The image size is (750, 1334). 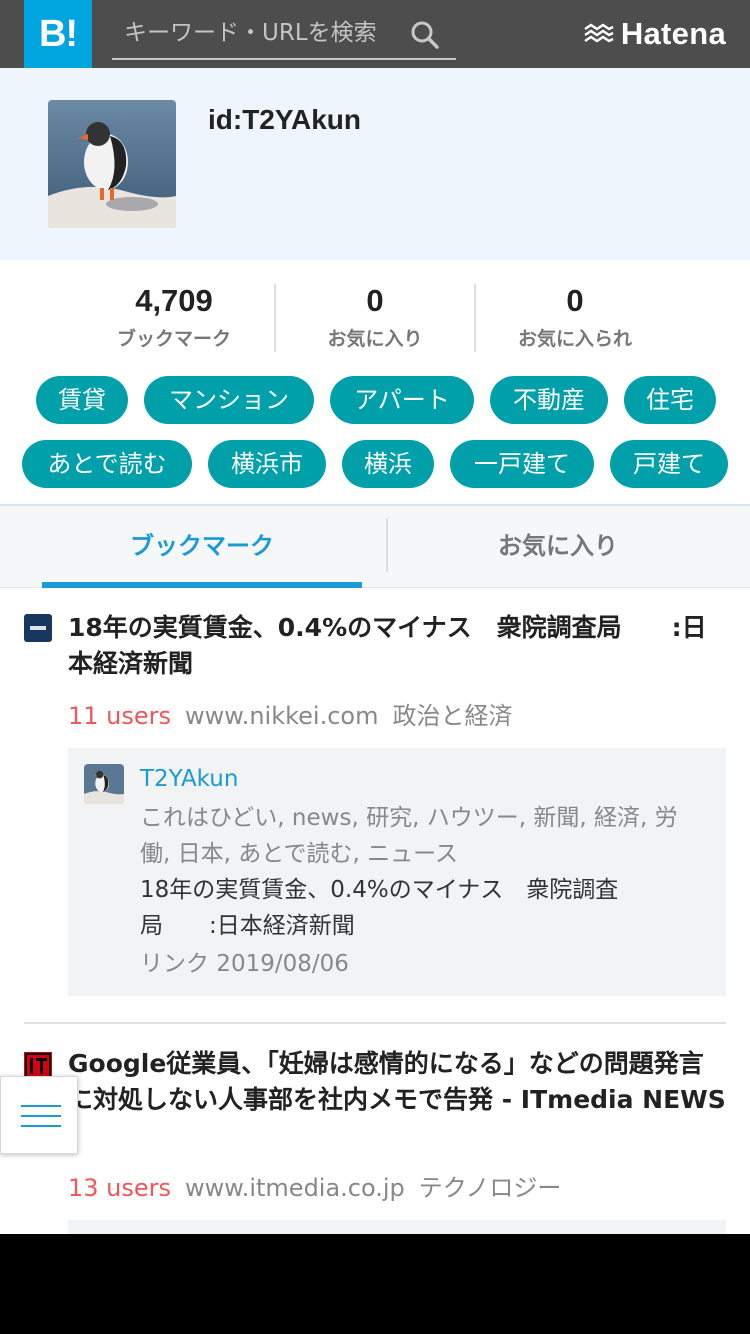 What do you see at coordinates (398, 646) in the screenshot?
I see `entry-title: 18年の実質賃金、0.4%のマイナス 衆院調査局 :日本経済新聞` at bounding box center [398, 646].